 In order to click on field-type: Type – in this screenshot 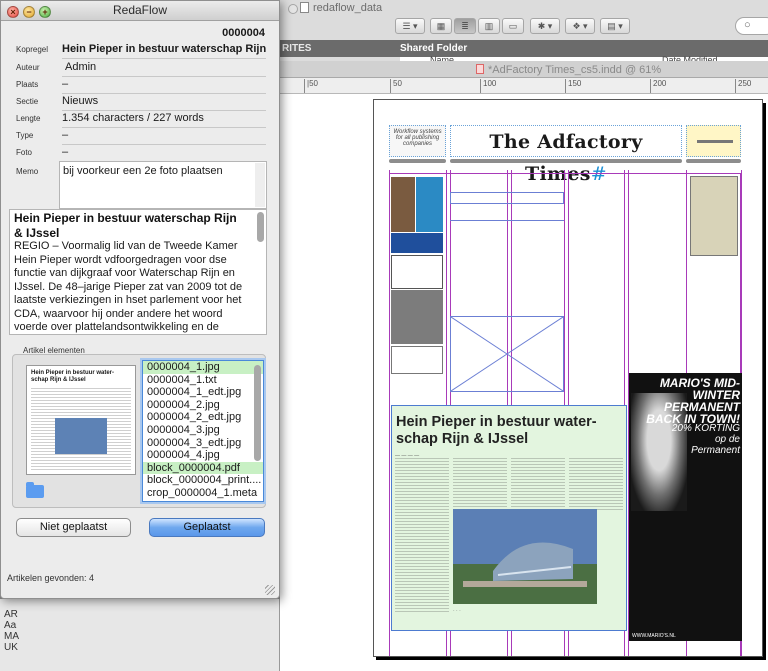, I will do `click(140, 136)`.